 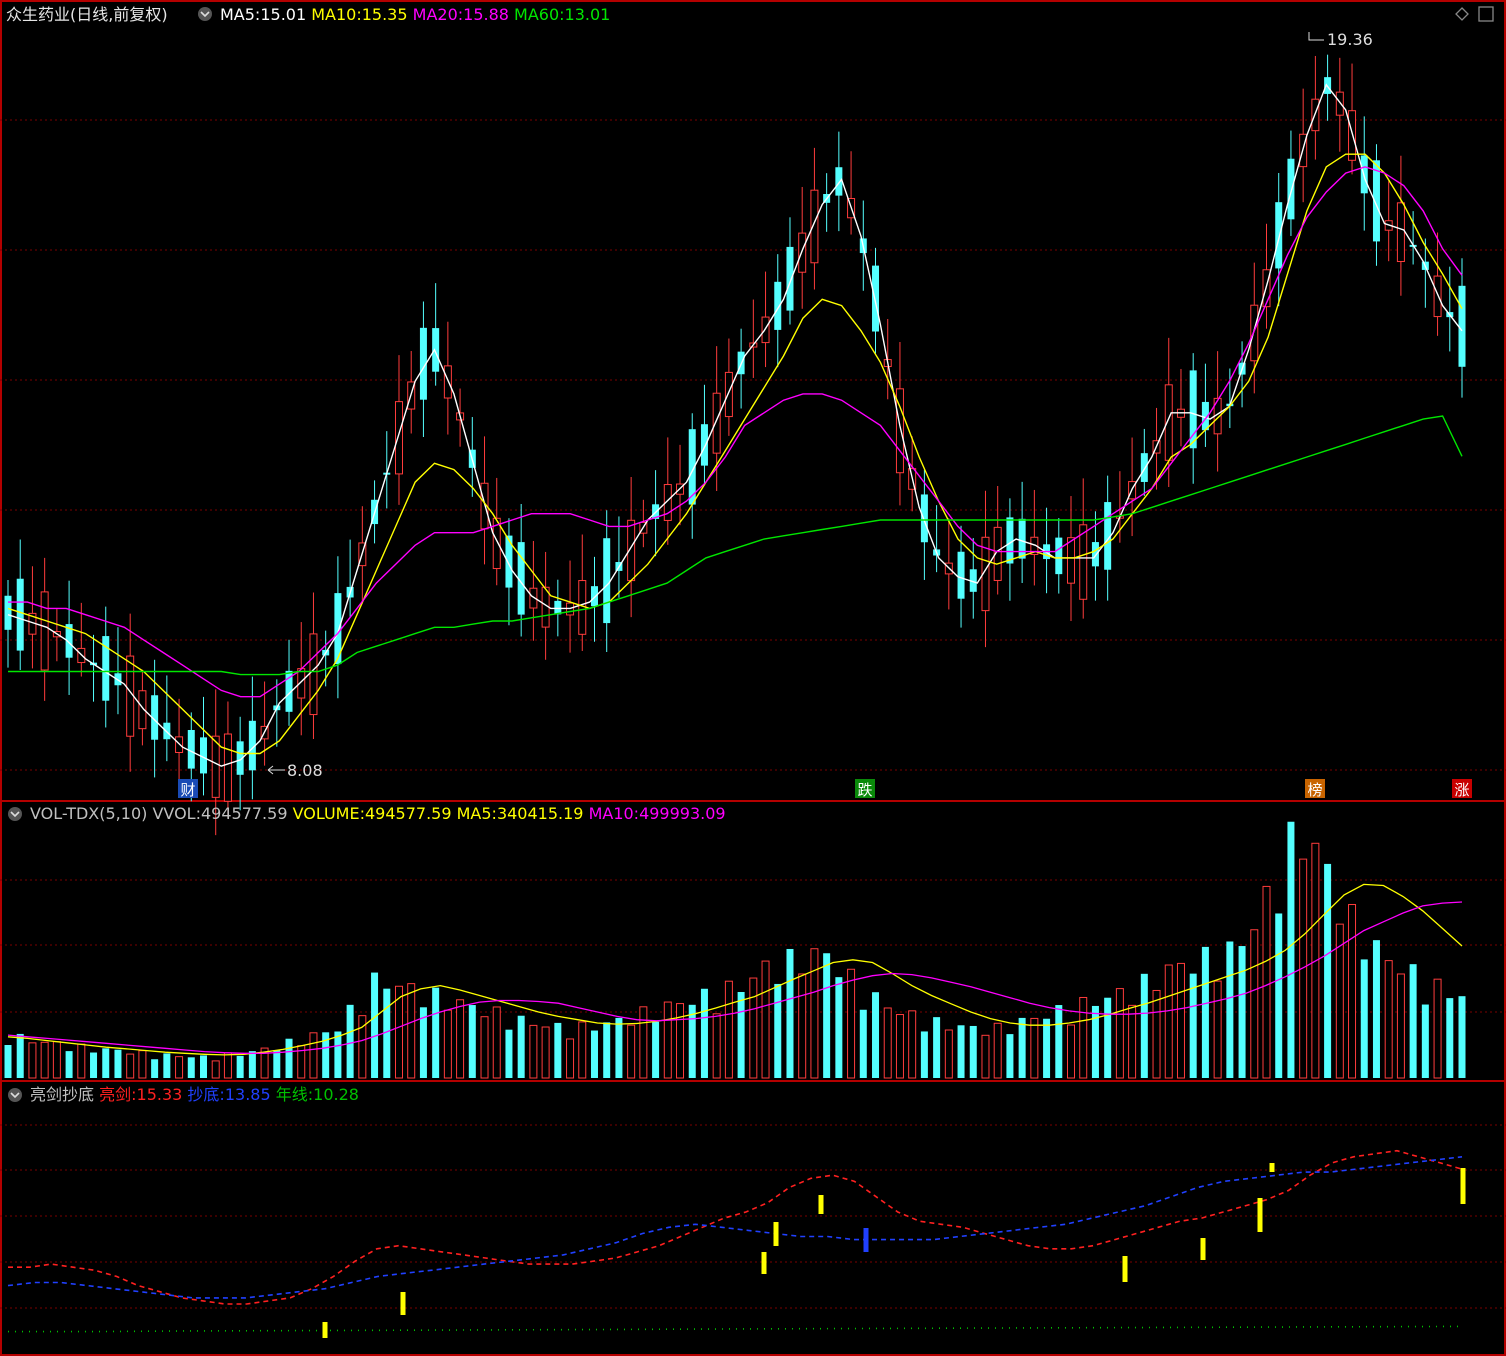 I want to click on window-controls, so click(x=1474, y=14).